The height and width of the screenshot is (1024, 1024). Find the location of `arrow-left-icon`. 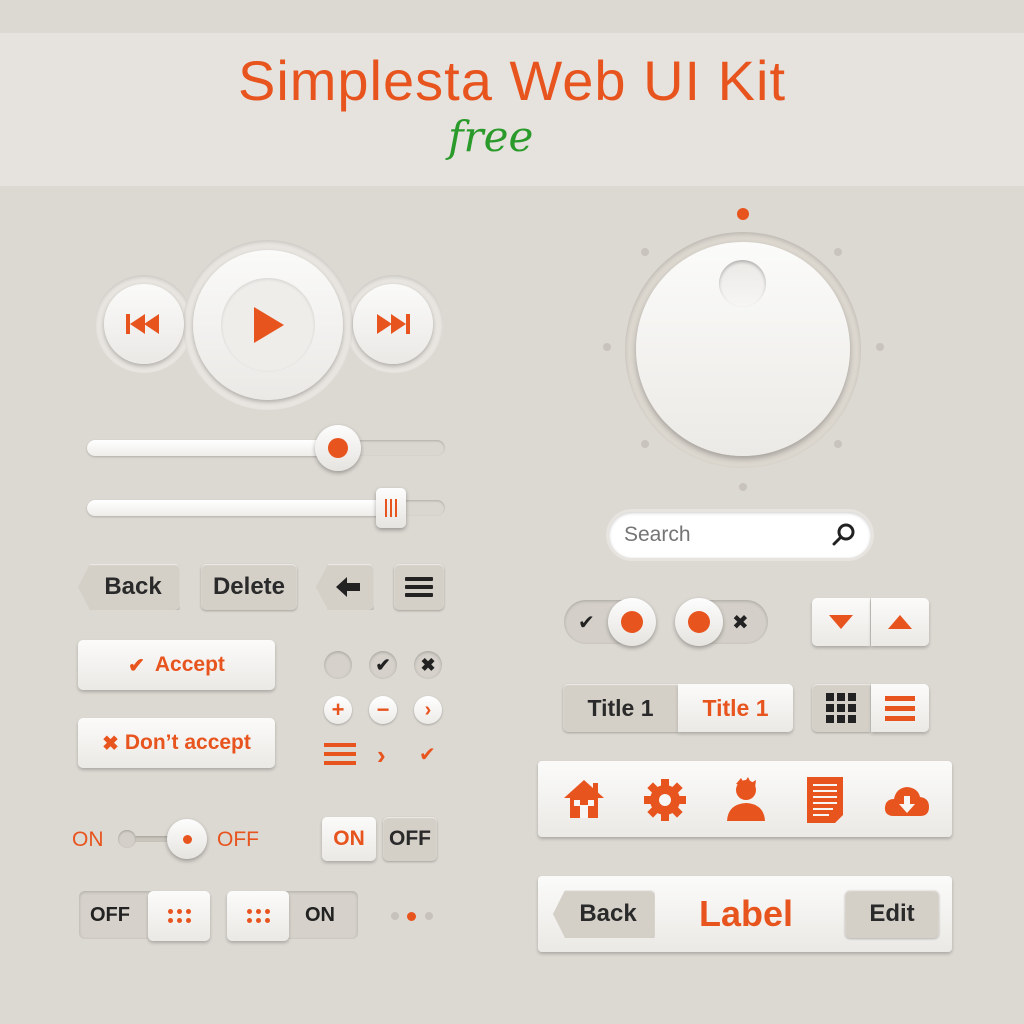

arrow-left-icon is located at coordinates (348, 587).